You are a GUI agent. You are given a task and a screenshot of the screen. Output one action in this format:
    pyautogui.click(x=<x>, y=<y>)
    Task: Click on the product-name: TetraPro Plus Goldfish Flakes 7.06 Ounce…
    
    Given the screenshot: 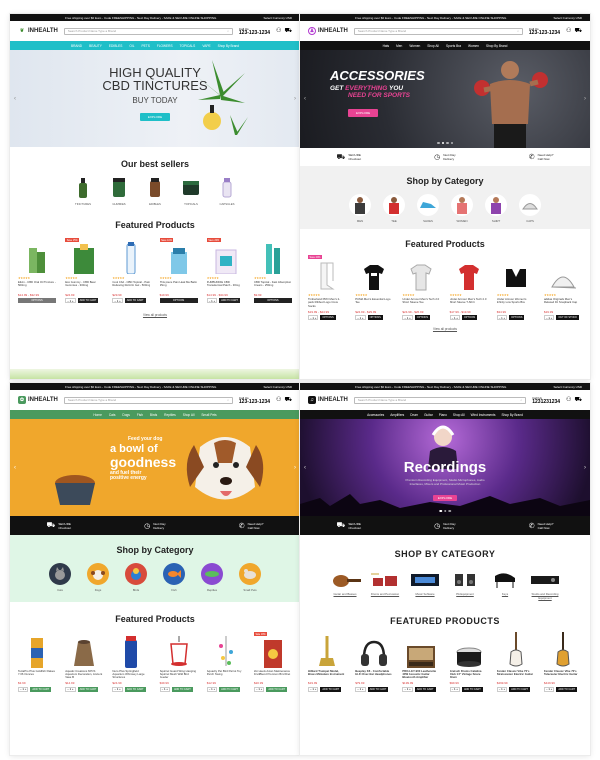 What is the action you would take?
    pyautogui.click(x=37, y=675)
    